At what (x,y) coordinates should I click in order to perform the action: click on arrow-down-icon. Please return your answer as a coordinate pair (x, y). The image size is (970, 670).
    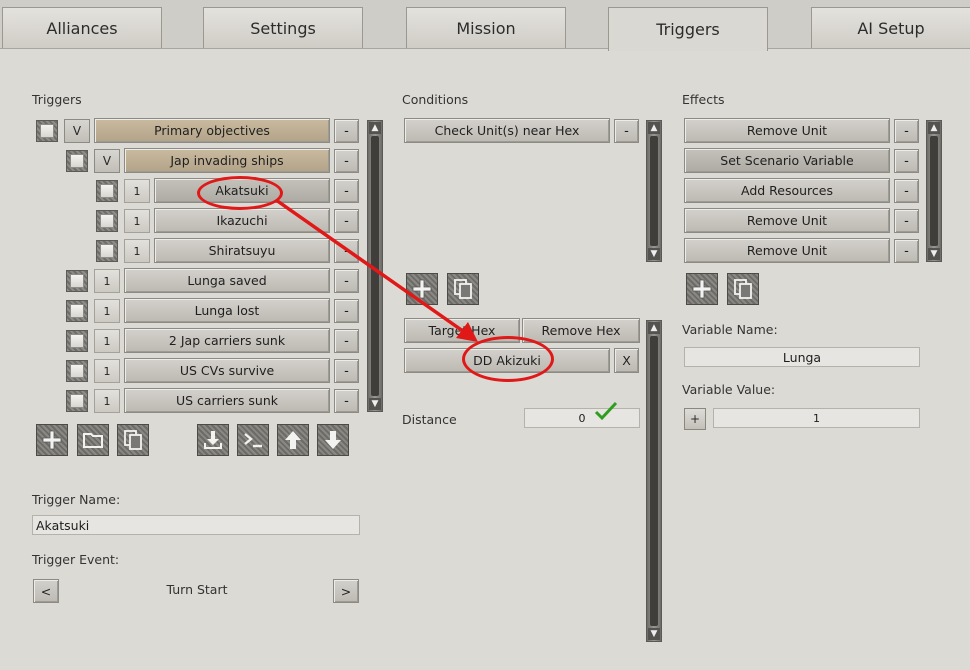
    Looking at the image, I should click on (333, 440).